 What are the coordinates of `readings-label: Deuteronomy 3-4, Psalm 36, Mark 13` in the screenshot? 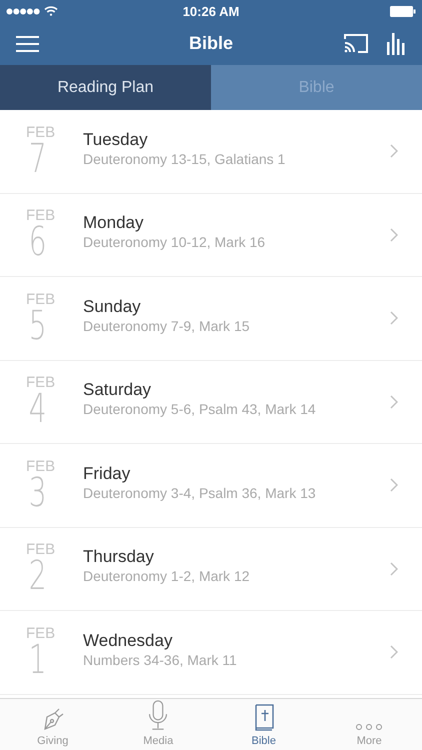 It's located at (200, 492).